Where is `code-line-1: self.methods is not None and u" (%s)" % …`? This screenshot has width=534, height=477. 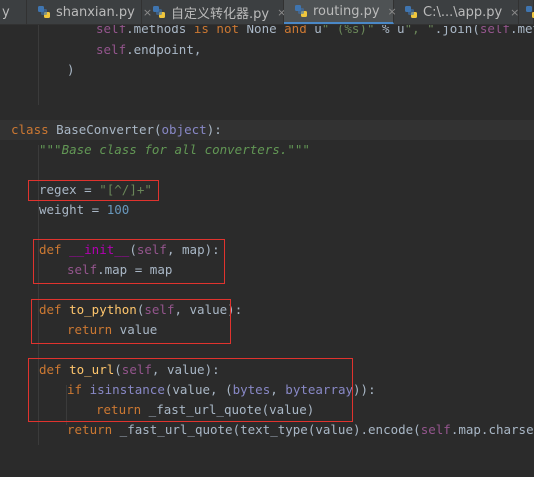
code-line-1: self.methods is not None and u" (%s)" % … is located at coordinates (315, 30).